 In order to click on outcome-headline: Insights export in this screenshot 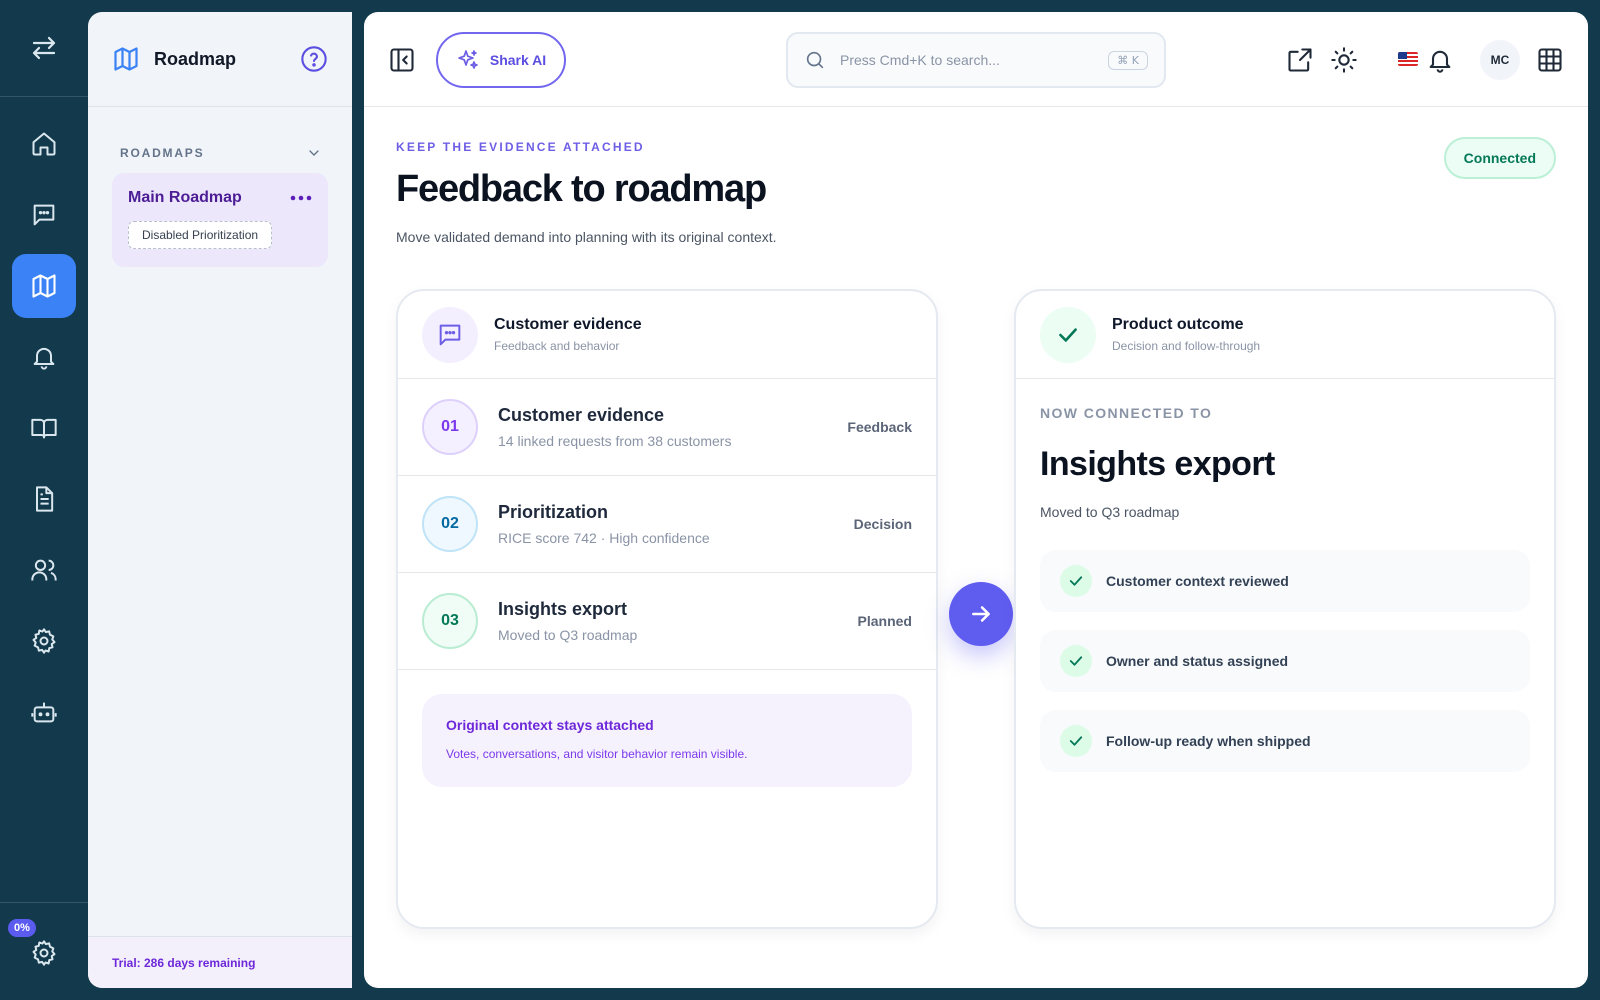, I will do `click(1157, 464)`.